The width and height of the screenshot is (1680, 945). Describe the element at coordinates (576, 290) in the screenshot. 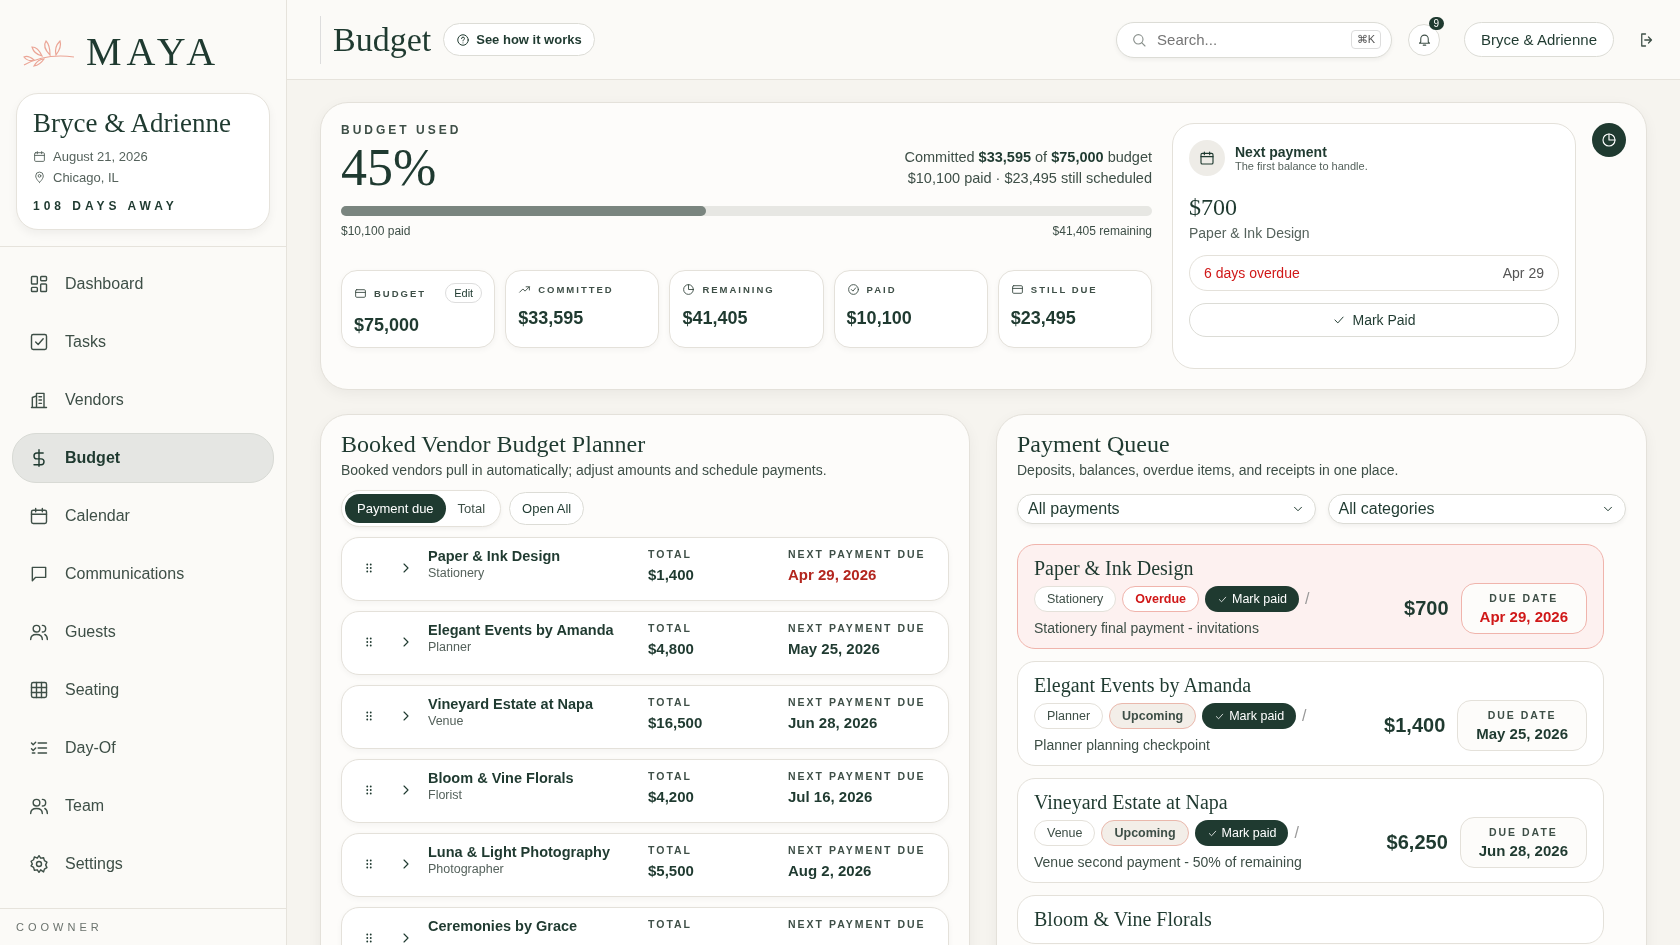

I see `stat-label: COMMITTED` at that location.